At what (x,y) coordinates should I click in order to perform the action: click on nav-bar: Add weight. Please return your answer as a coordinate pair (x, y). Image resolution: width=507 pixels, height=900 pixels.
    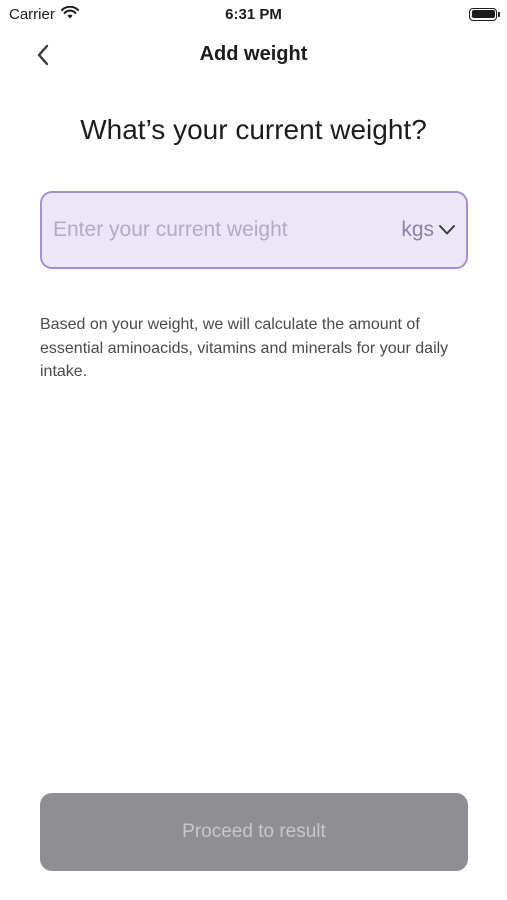
    Looking at the image, I should click on (253, 54).